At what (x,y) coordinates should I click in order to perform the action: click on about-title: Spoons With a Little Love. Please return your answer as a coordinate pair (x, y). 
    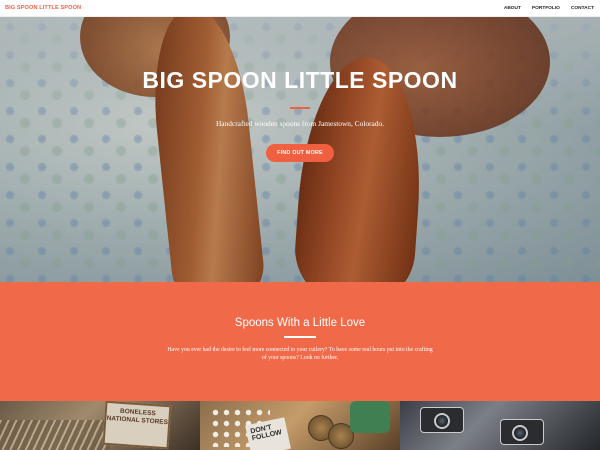
    Looking at the image, I should click on (300, 323).